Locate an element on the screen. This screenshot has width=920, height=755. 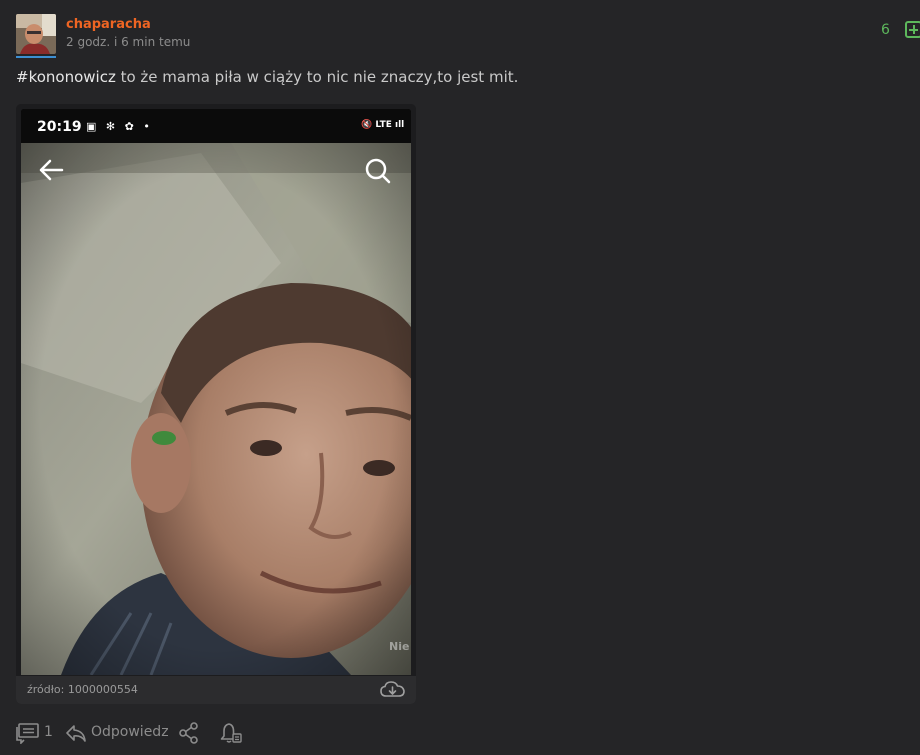
phone-status-bar: 20:19 ▣ ✻ ✿ • 🔇 LTE ıll is located at coordinates (216, 126).